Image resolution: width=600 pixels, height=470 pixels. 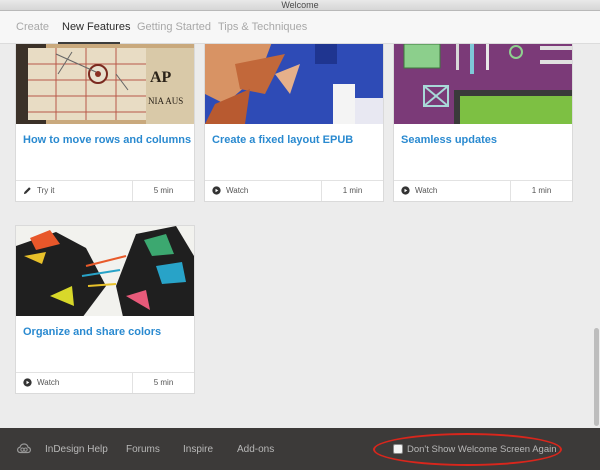 What do you see at coordinates (105, 190) in the screenshot?
I see `card-footer: Try it 5 min` at bounding box center [105, 190].